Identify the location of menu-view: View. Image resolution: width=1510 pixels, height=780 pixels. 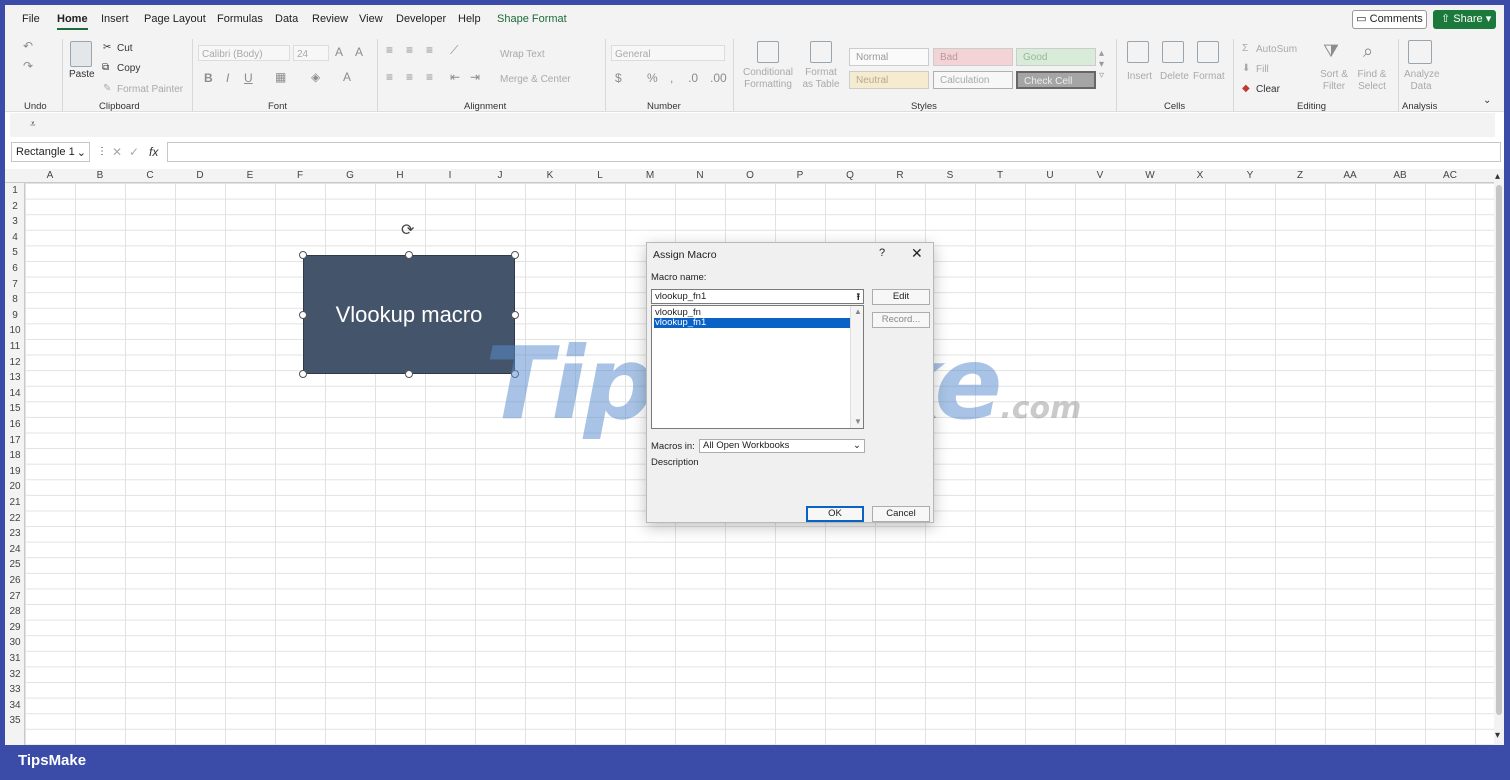
(371, 19).